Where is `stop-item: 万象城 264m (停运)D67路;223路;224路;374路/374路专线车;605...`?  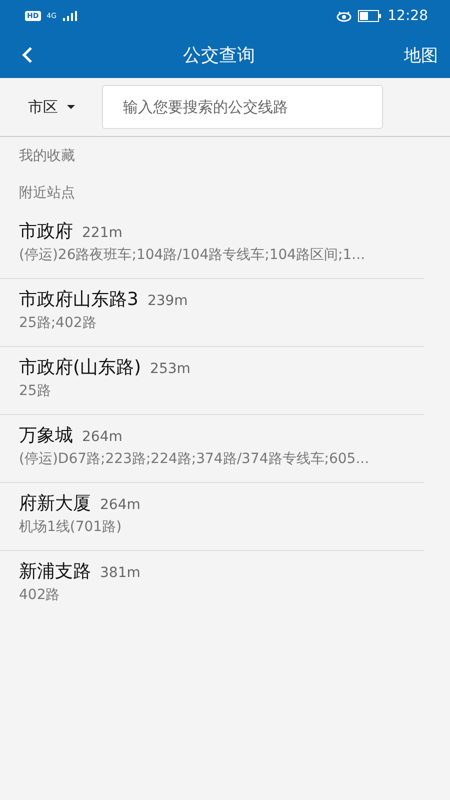 stop-item: 万象城 264m (停运)D67路;223路;224路;374路/374路专线车;605... is located at coordinates (212, 449).